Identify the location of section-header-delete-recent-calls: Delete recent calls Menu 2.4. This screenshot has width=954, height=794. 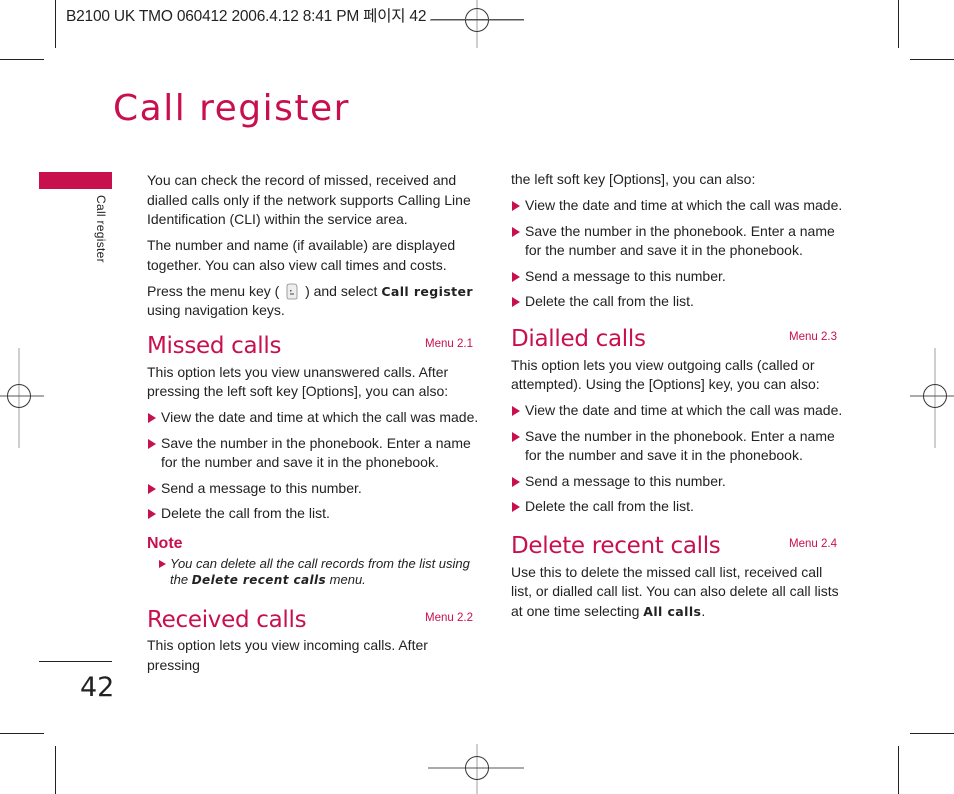
(677, 544).